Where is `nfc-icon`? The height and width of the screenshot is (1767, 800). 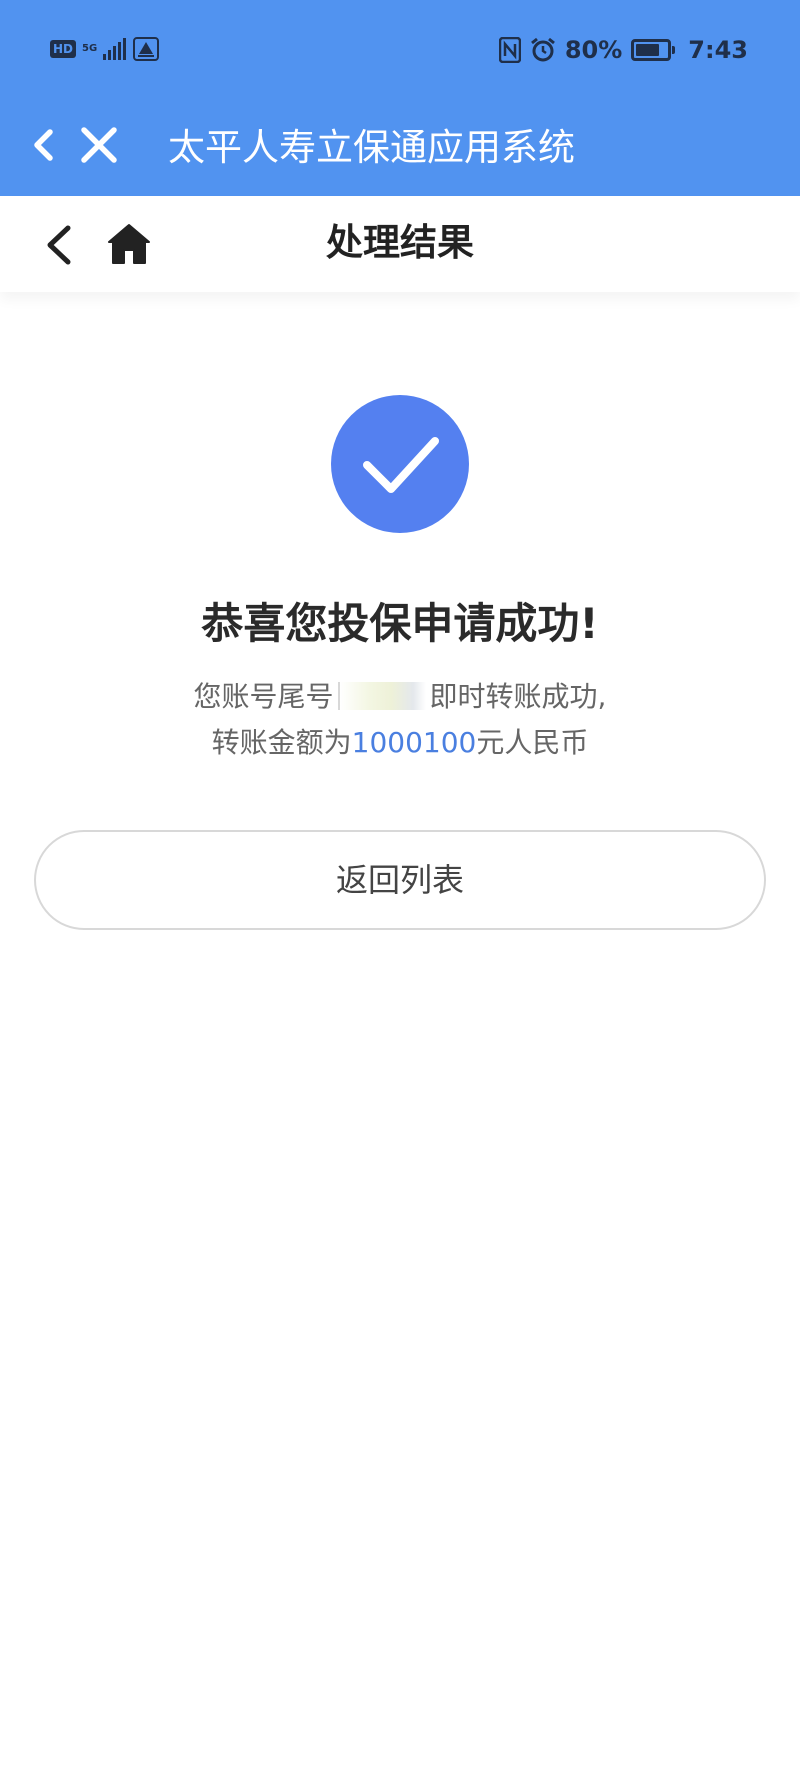 nfc-icon is located at coordinates (509, 50).